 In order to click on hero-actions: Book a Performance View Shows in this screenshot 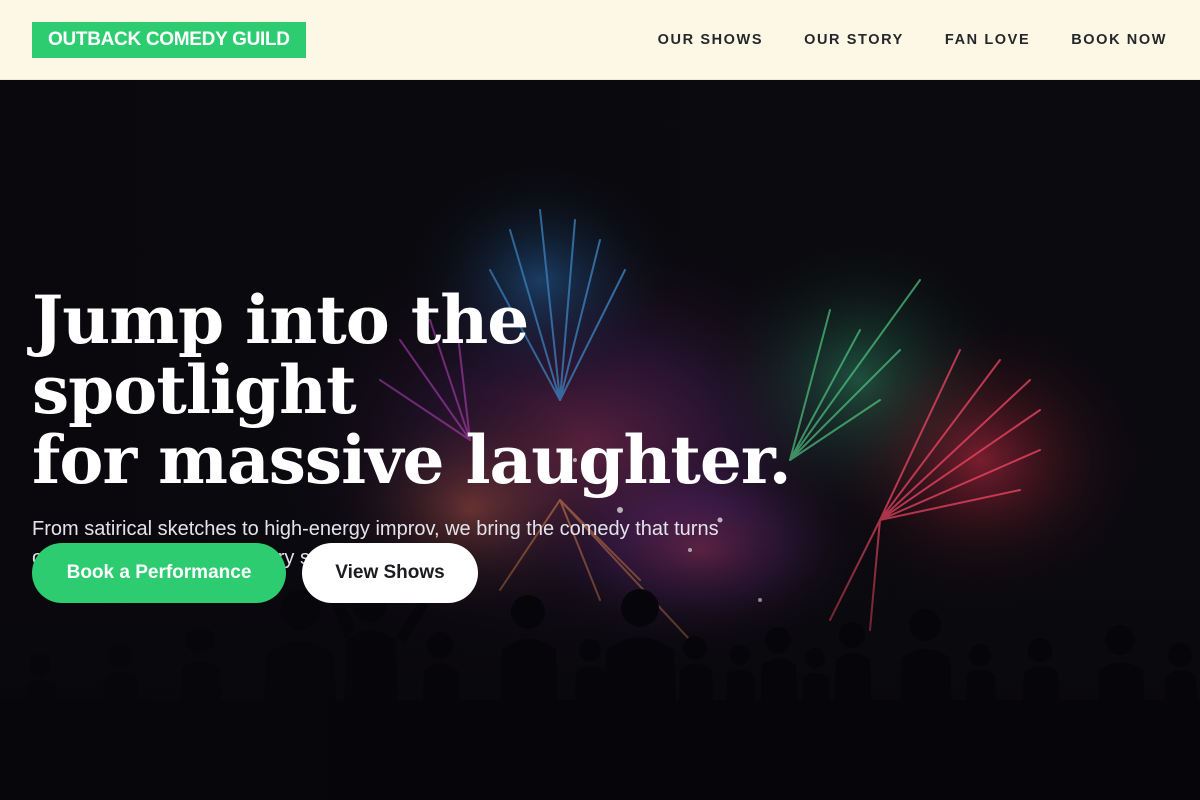, I will do `click(255, 573)`.